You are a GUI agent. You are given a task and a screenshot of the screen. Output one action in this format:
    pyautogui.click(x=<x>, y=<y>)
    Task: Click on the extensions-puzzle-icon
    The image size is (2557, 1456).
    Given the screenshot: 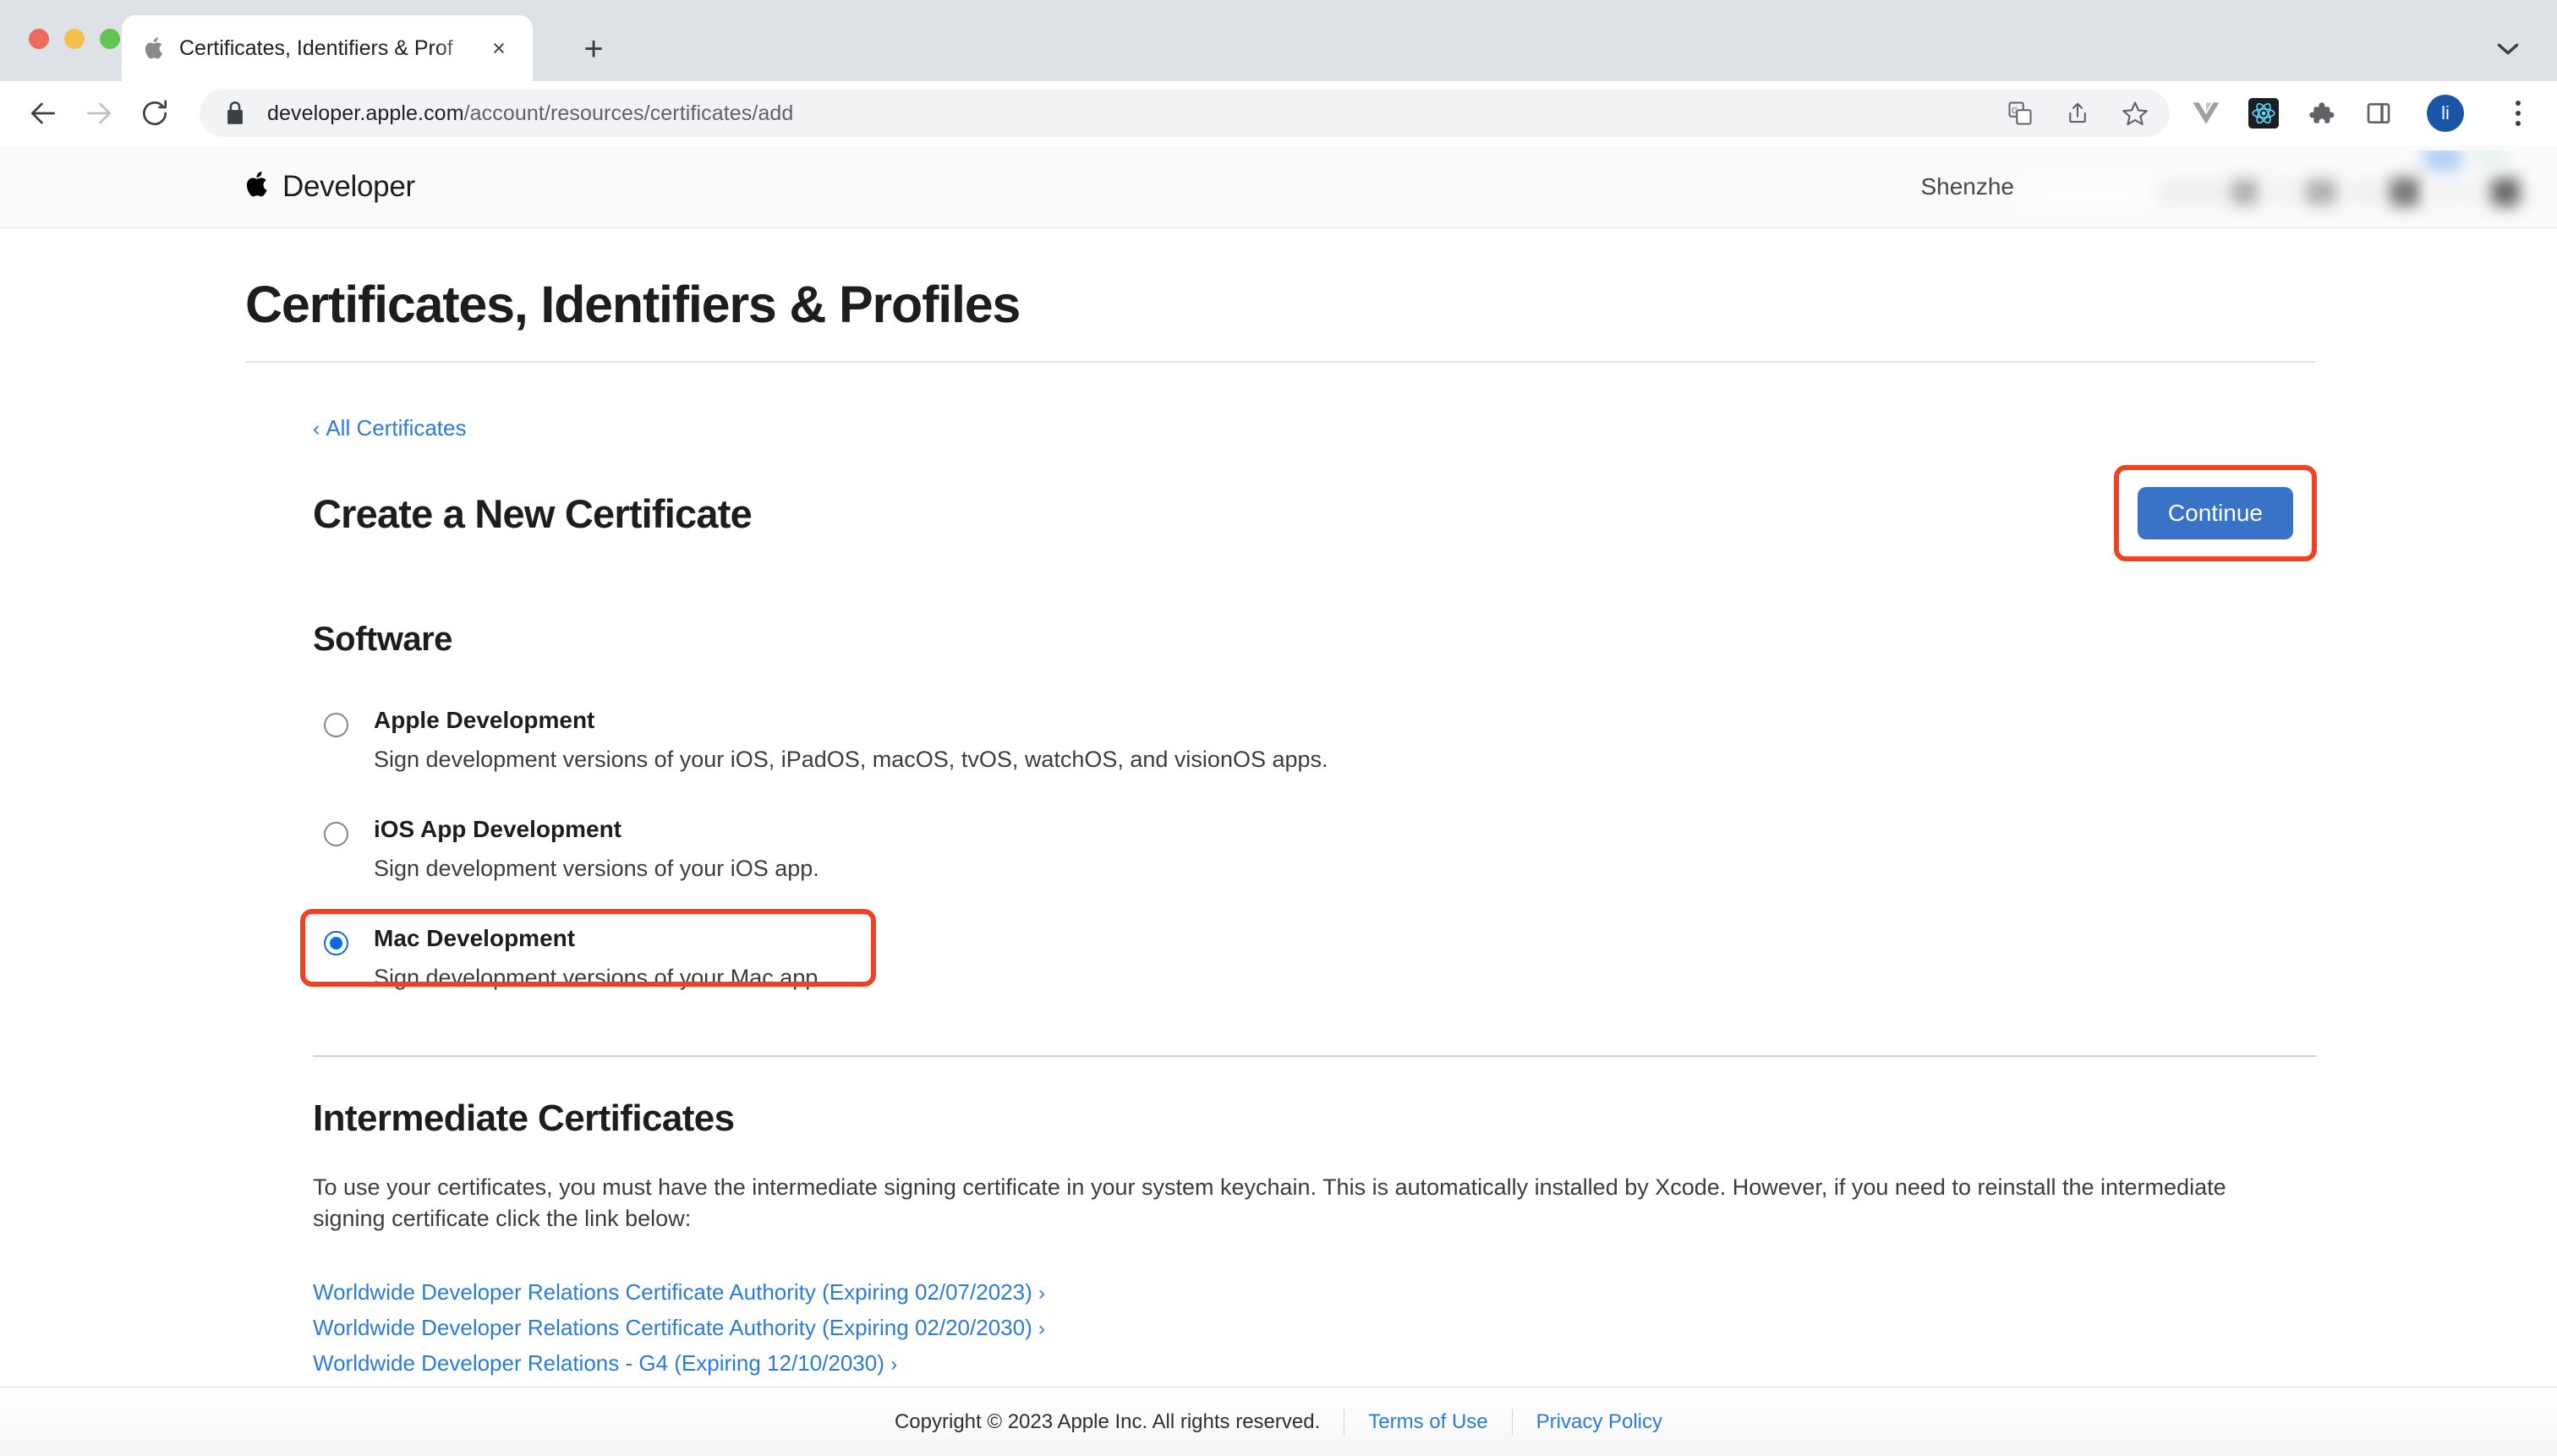 What is the action you would take?
    pyautogui.click(x=2321, y=113)
    